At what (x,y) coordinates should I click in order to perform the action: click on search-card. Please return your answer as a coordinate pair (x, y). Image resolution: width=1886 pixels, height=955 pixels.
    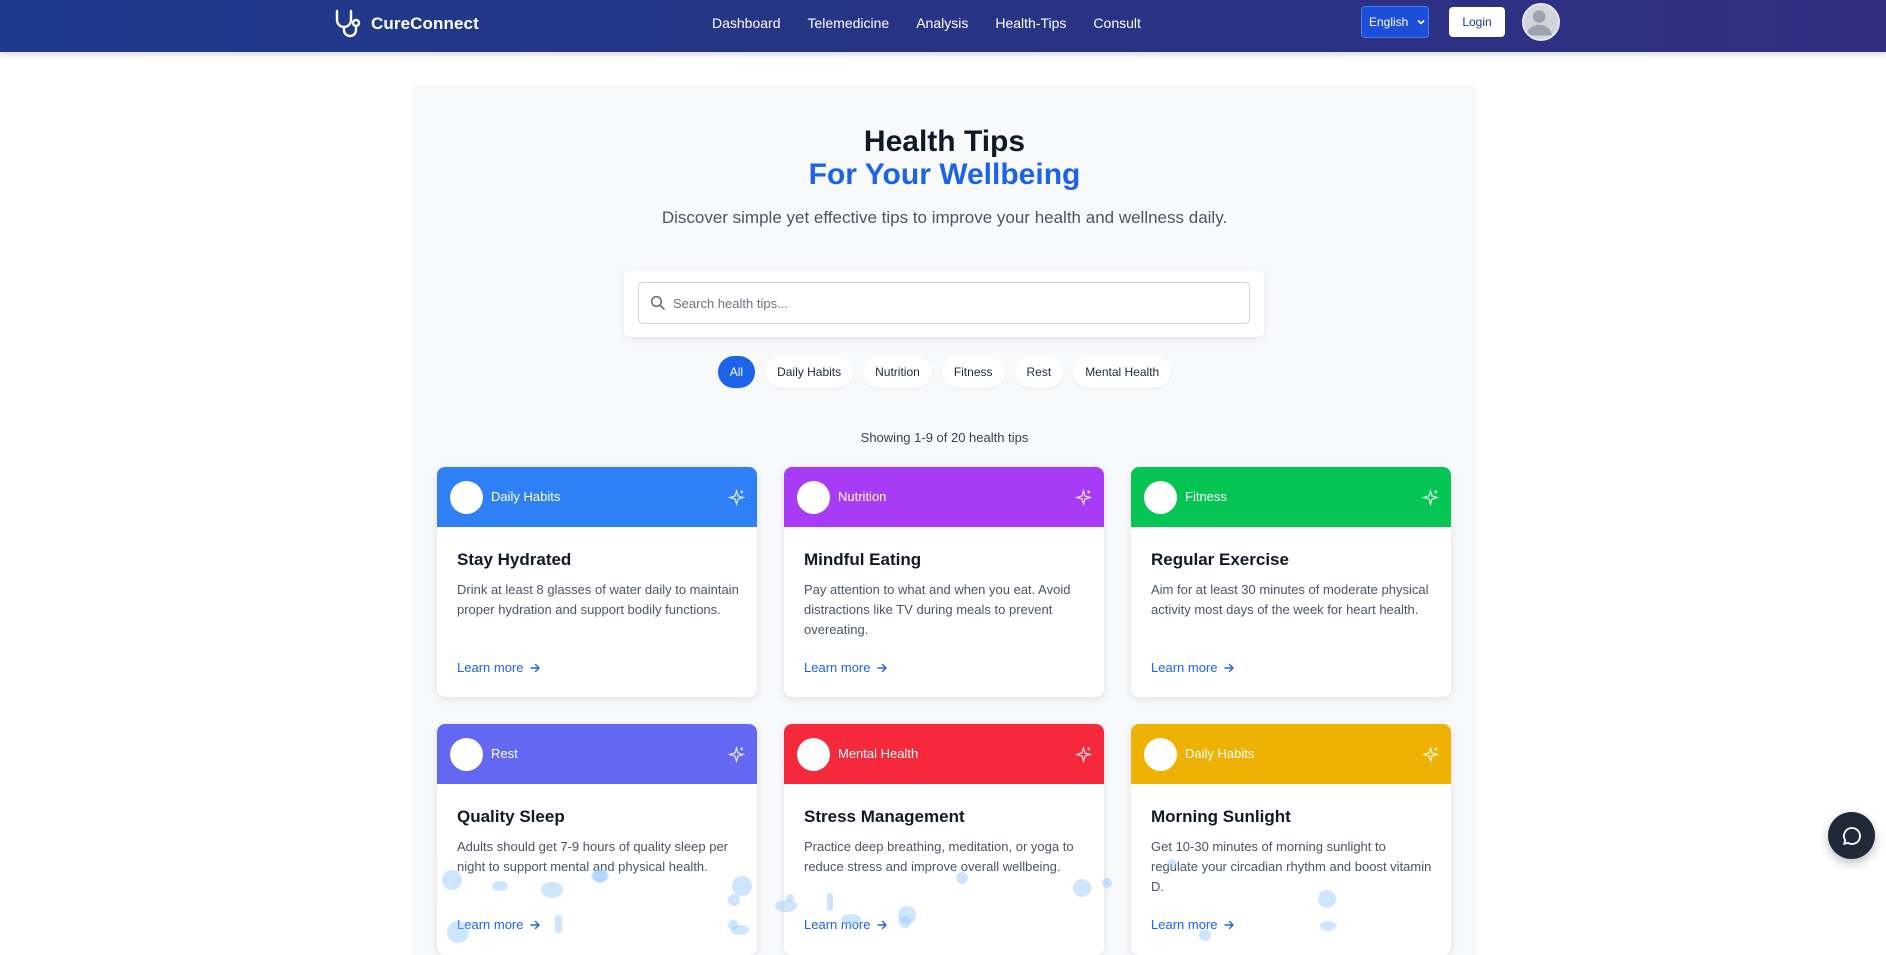
    Looking at the image, I should click on (944, 303).